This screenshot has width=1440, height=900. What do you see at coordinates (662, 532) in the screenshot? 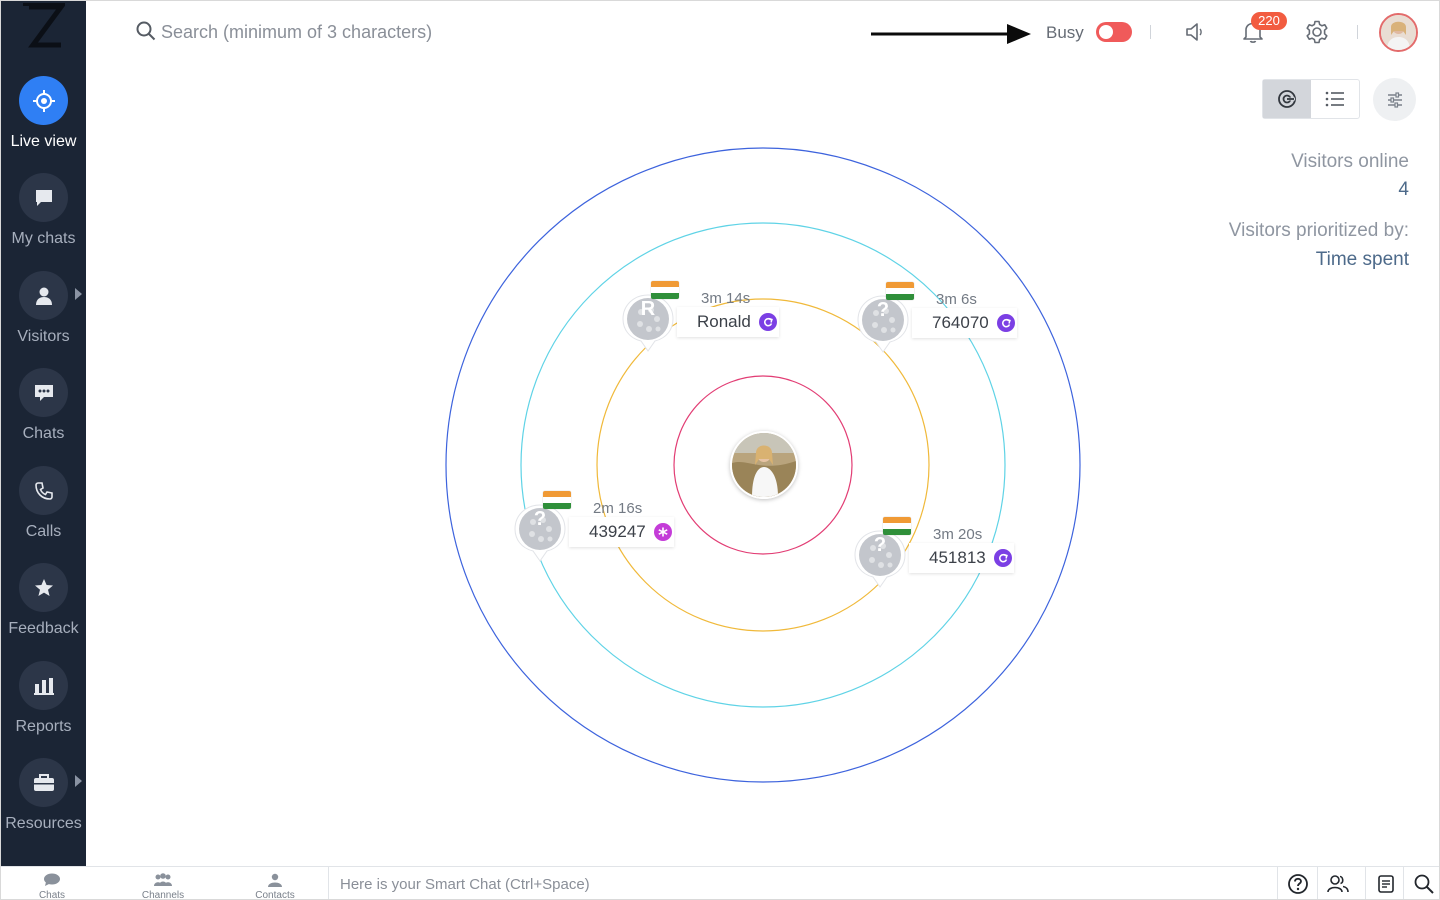
I see `new-visitor-icon` at bounding box center [662, 532].